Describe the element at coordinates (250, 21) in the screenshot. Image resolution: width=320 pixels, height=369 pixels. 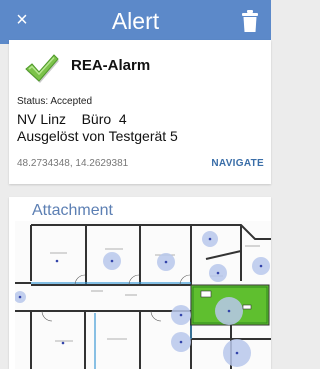
I see `trash-icon` at that location.